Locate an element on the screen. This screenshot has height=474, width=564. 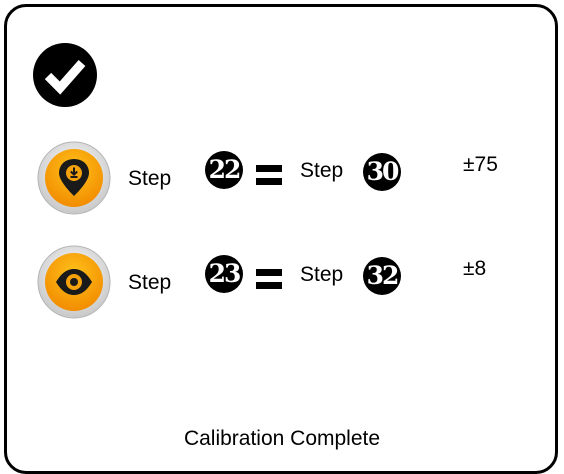
tolerance-value: ±8 is located at coordinates (475, 268).